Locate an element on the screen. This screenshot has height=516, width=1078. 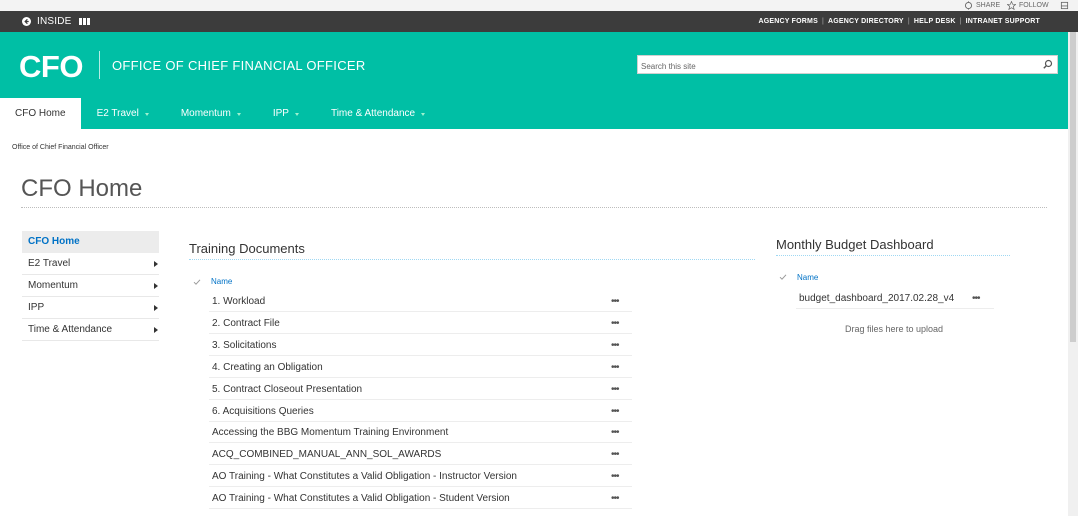
nav-label: CFO Home is located at coordinates (40, 113).